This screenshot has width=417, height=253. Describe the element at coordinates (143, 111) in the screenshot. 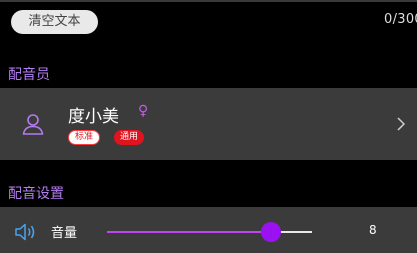

I see `female-icon: ♀` at that location.